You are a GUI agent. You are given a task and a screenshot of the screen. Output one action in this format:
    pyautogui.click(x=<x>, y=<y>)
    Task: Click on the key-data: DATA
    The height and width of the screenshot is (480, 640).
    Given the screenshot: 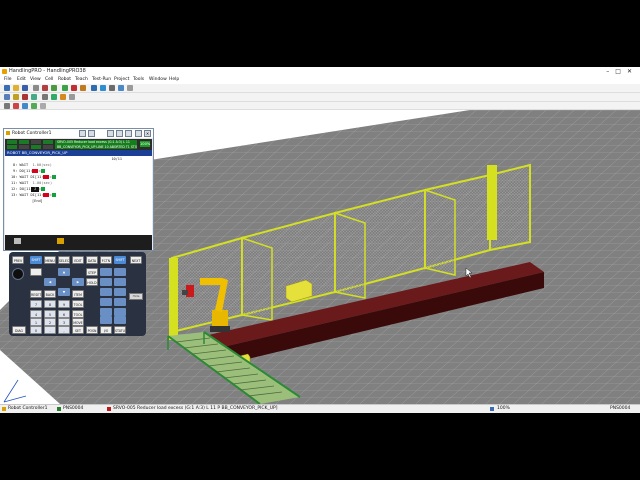 What is the action you would take?
    pyautogui.click(x=92, y=260)
    